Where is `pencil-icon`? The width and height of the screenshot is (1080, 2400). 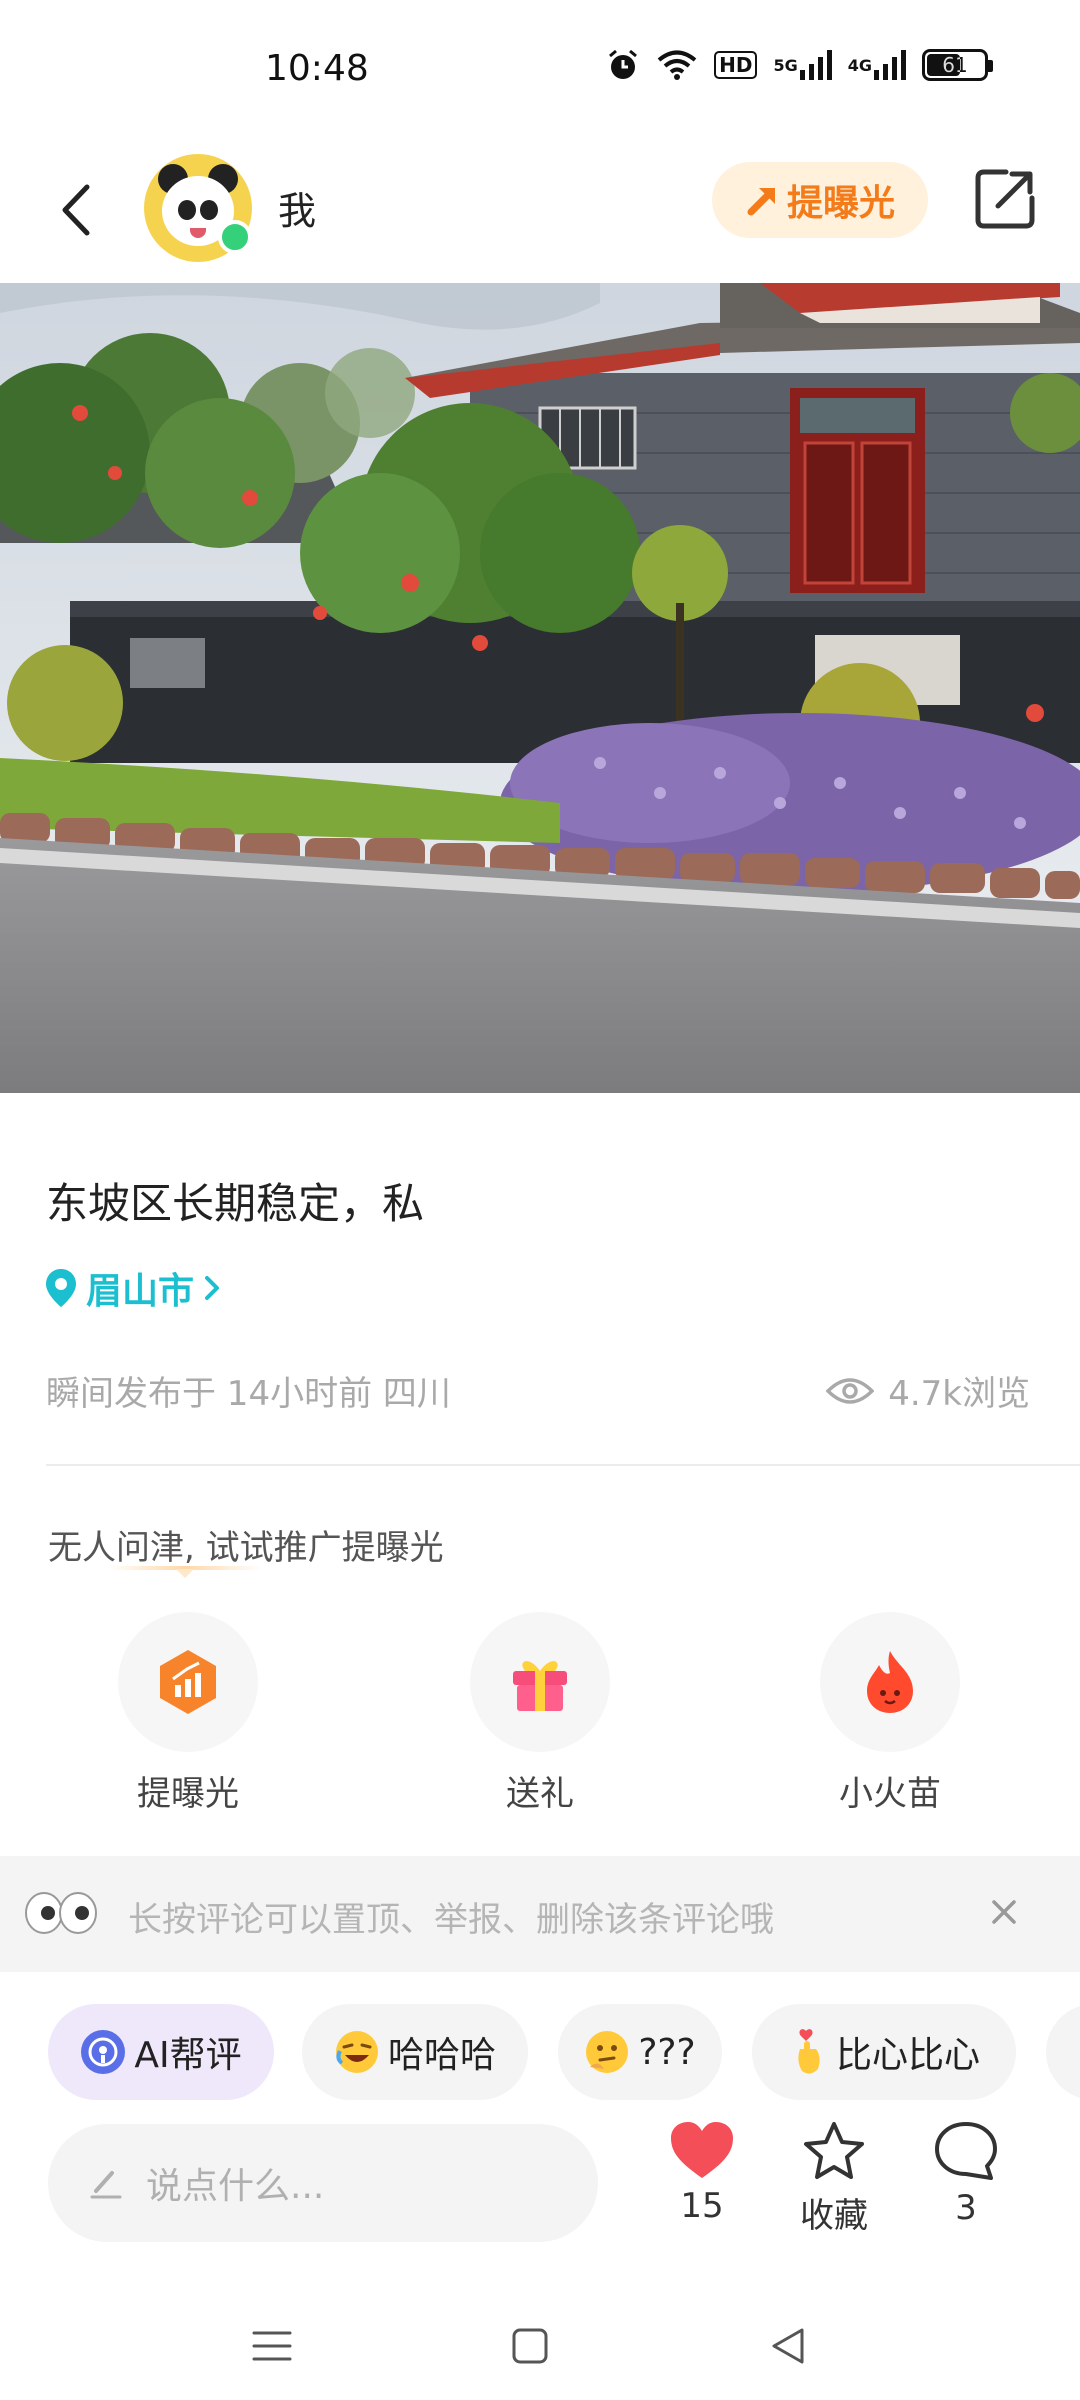
pencil-icon is located at coordinates (106, 2185).